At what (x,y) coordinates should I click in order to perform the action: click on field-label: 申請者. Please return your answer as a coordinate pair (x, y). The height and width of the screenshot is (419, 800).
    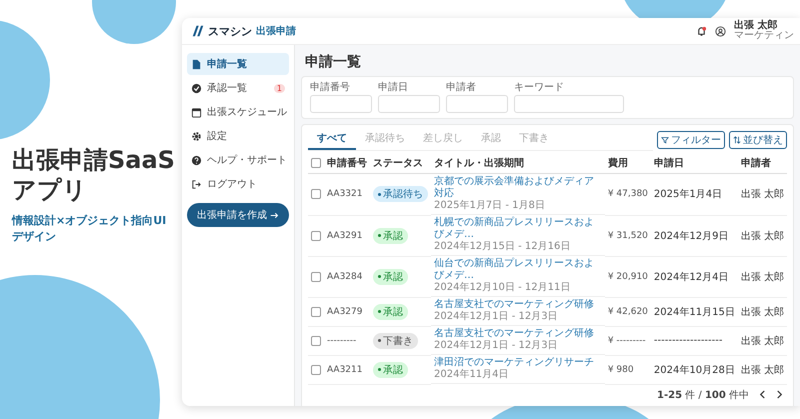
    Looking at the image, I should click on (461, 88).